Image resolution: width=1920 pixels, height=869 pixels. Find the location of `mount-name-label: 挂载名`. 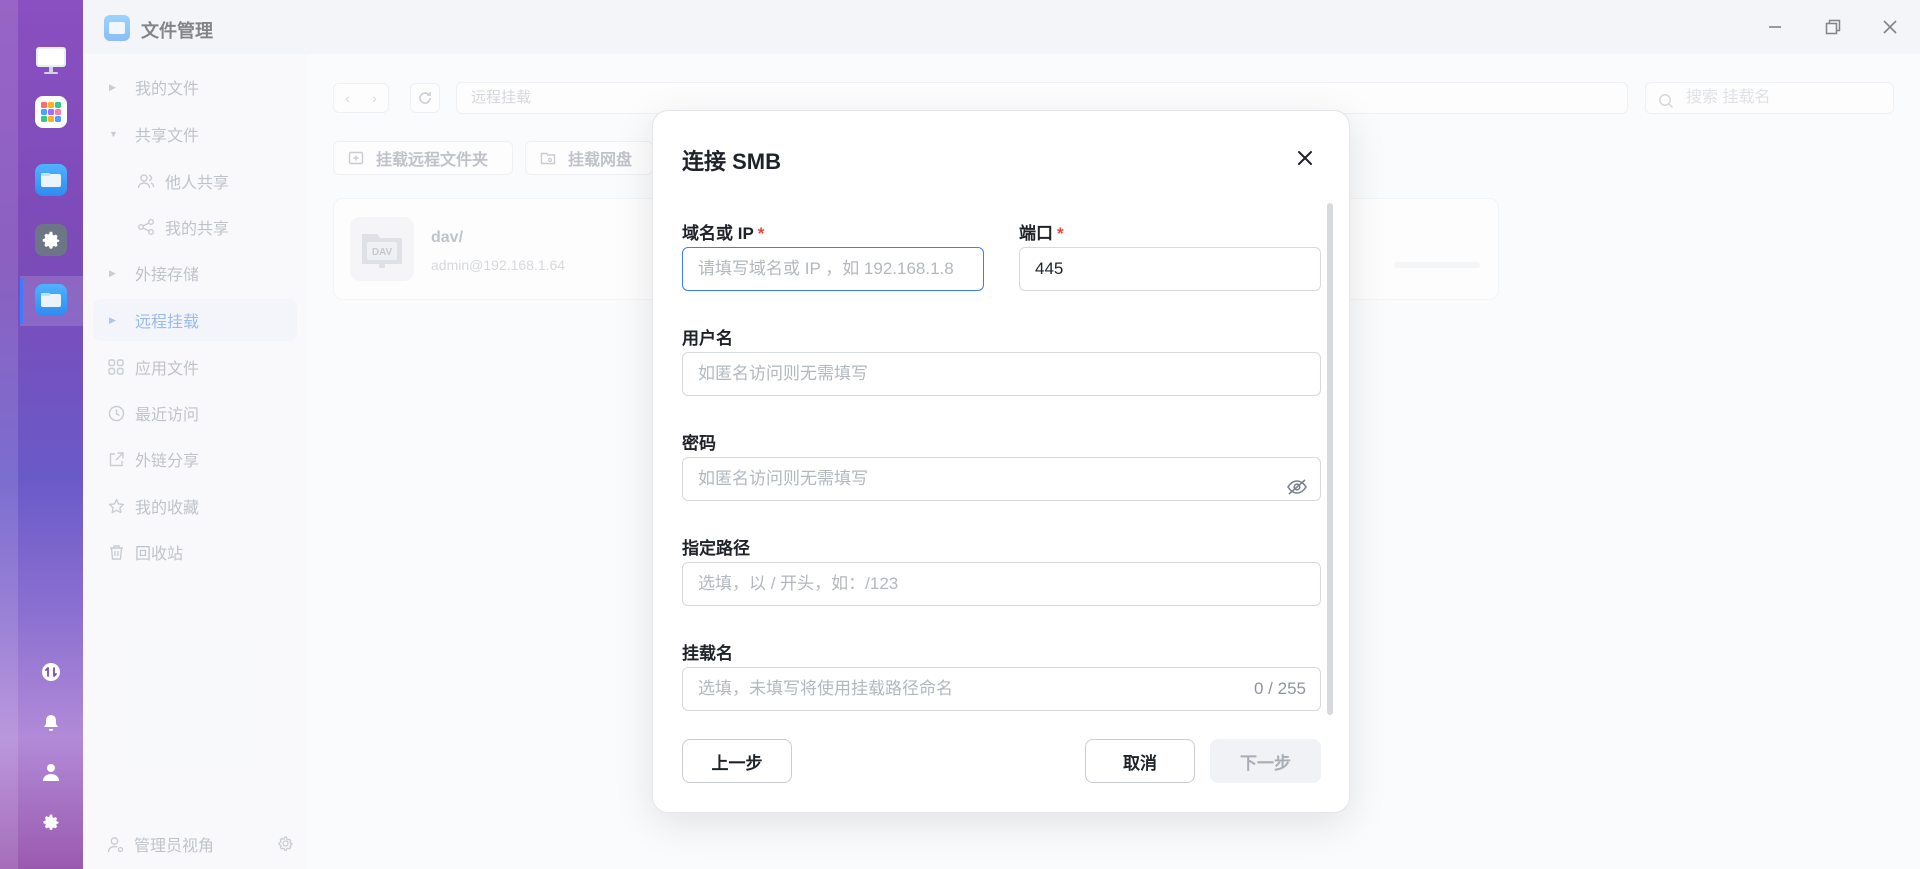

mount-name-label: 挂载名 is located at coordinates (707, 653).